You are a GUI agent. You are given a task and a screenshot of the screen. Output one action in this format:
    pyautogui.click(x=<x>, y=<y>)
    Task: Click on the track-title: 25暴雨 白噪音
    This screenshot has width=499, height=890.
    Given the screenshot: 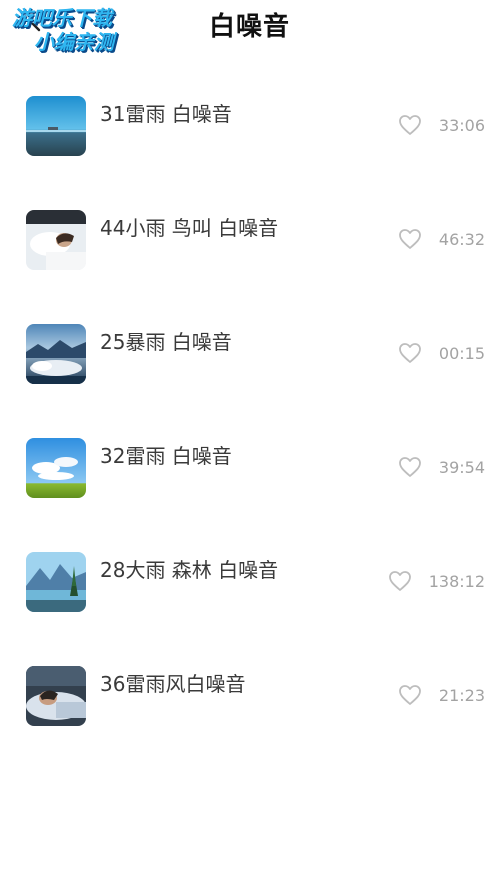 What is the action you would take?
    pyautogui.click(x=166, y=342)
    